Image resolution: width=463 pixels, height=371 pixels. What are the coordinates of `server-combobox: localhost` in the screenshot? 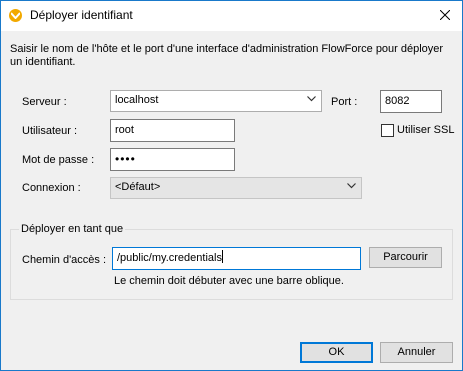 It's located at (216, 101).